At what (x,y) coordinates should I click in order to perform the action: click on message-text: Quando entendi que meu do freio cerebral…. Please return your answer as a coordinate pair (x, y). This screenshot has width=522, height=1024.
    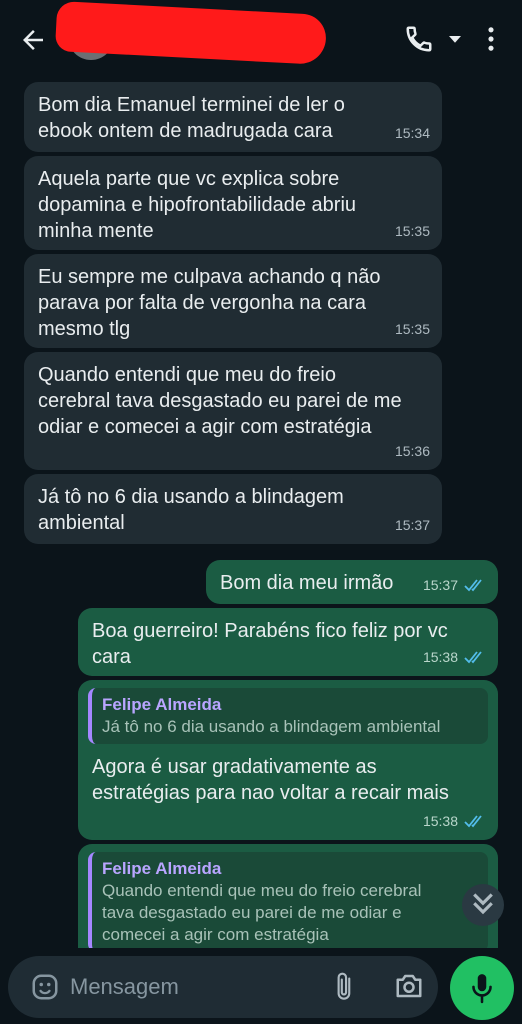
    Looking at the image, I should click on (220, 401).